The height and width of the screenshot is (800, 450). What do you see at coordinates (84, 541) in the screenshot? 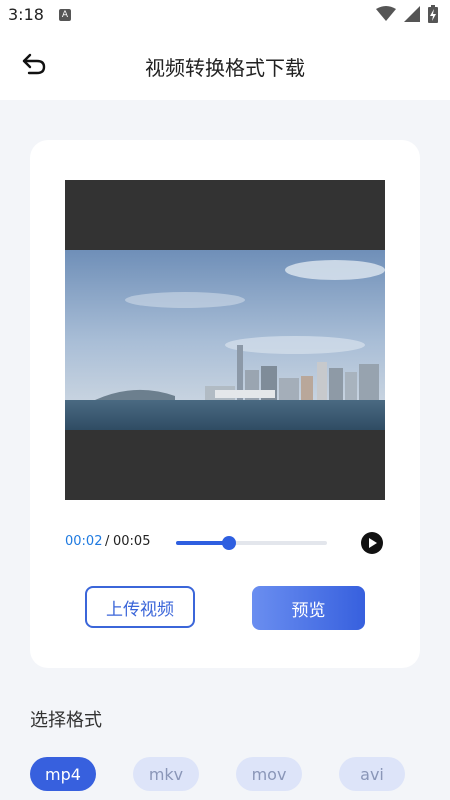
I see `current-time: 00:02` at bounding box center [84, 541].